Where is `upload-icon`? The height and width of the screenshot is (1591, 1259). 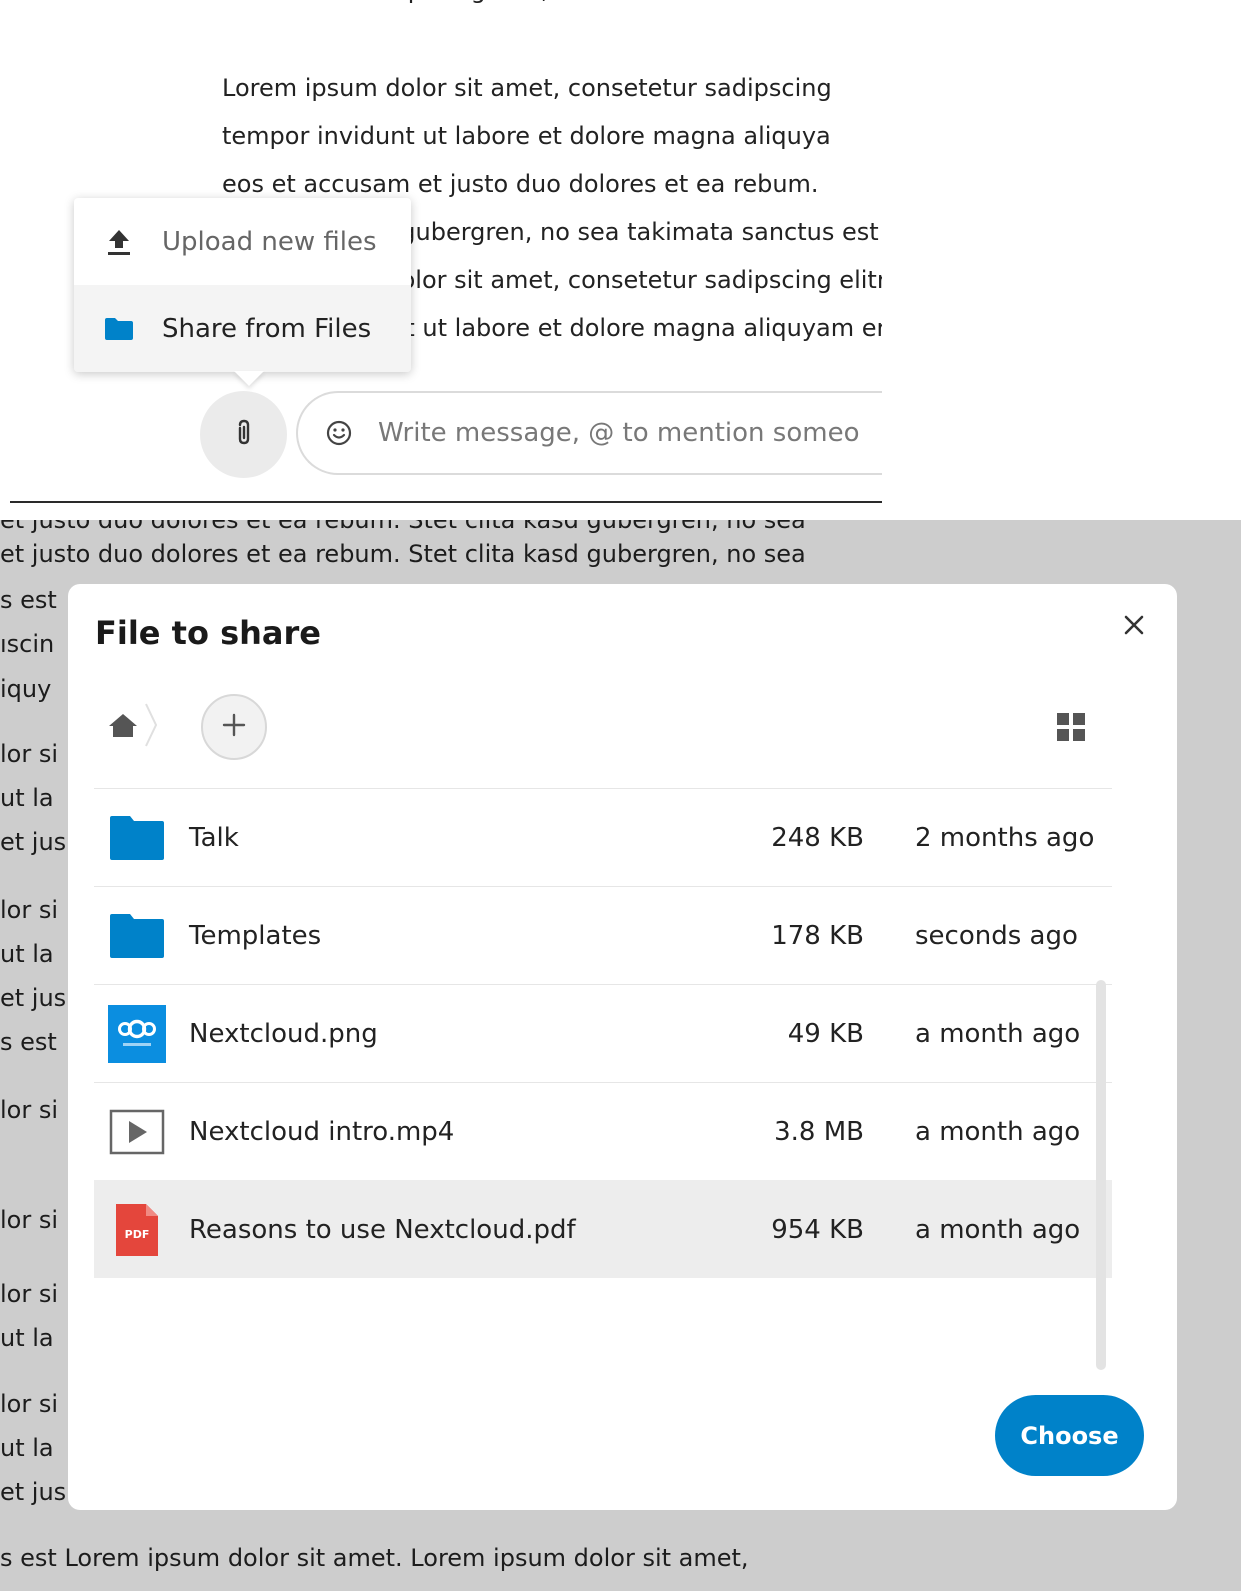 upload-icon is located at coordinates (119, 242).